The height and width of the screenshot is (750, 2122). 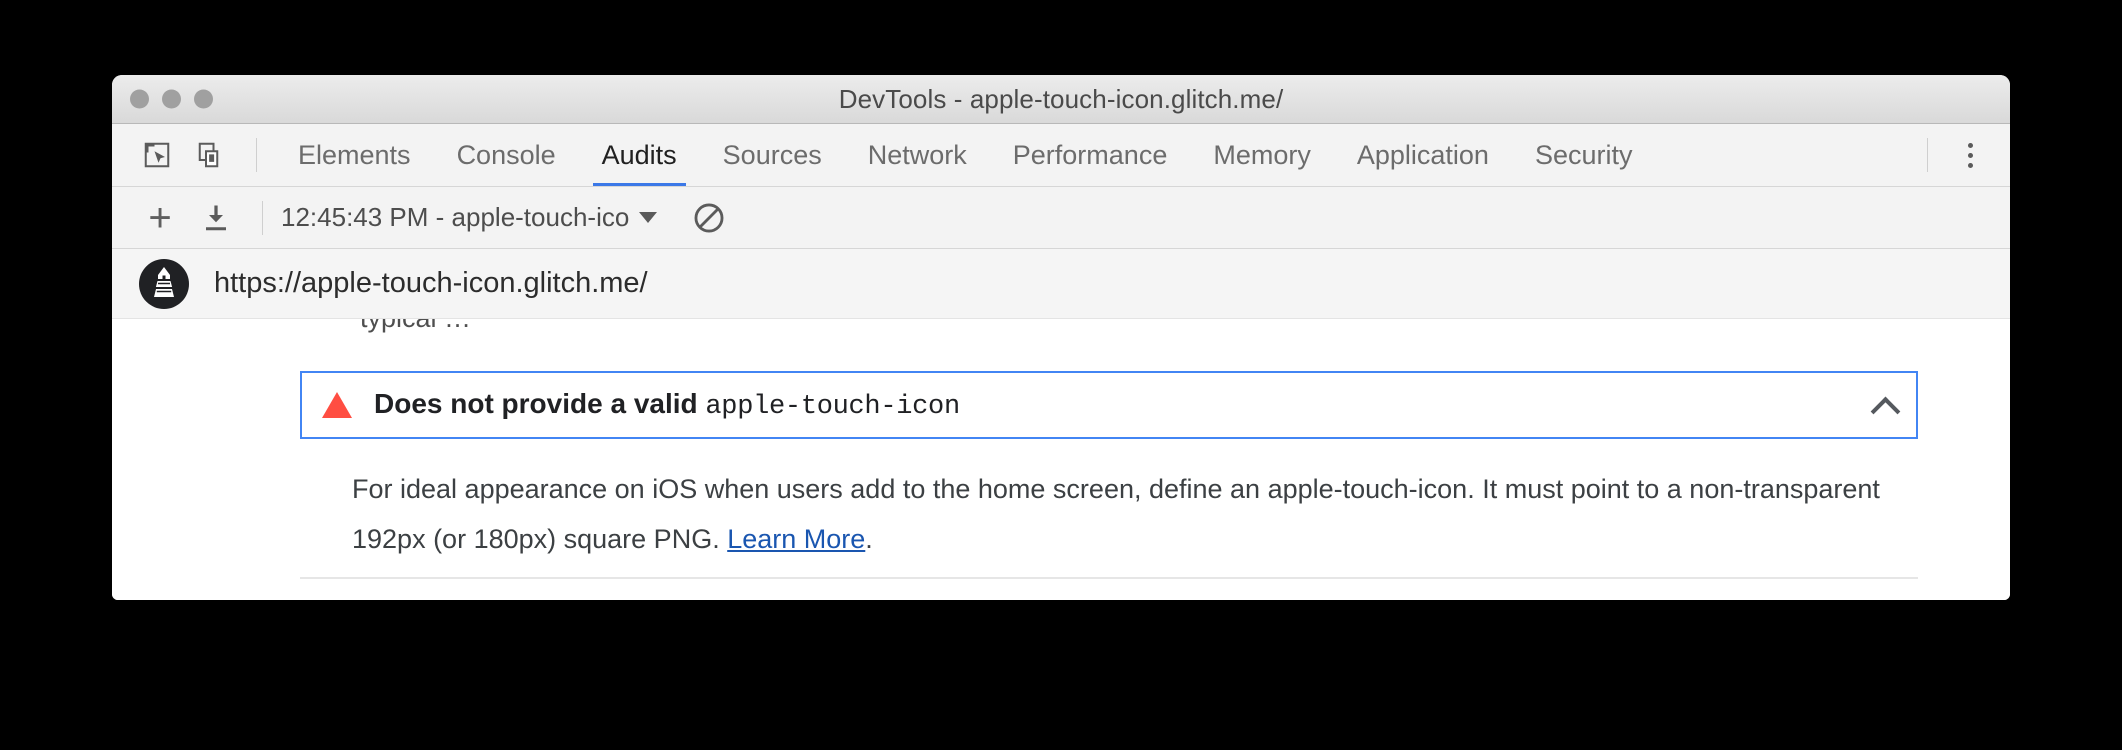 What do you see at coordinates (160, 218) in the screenshot?
I see `new-audit-button: +` at bounding box center [160, 218].